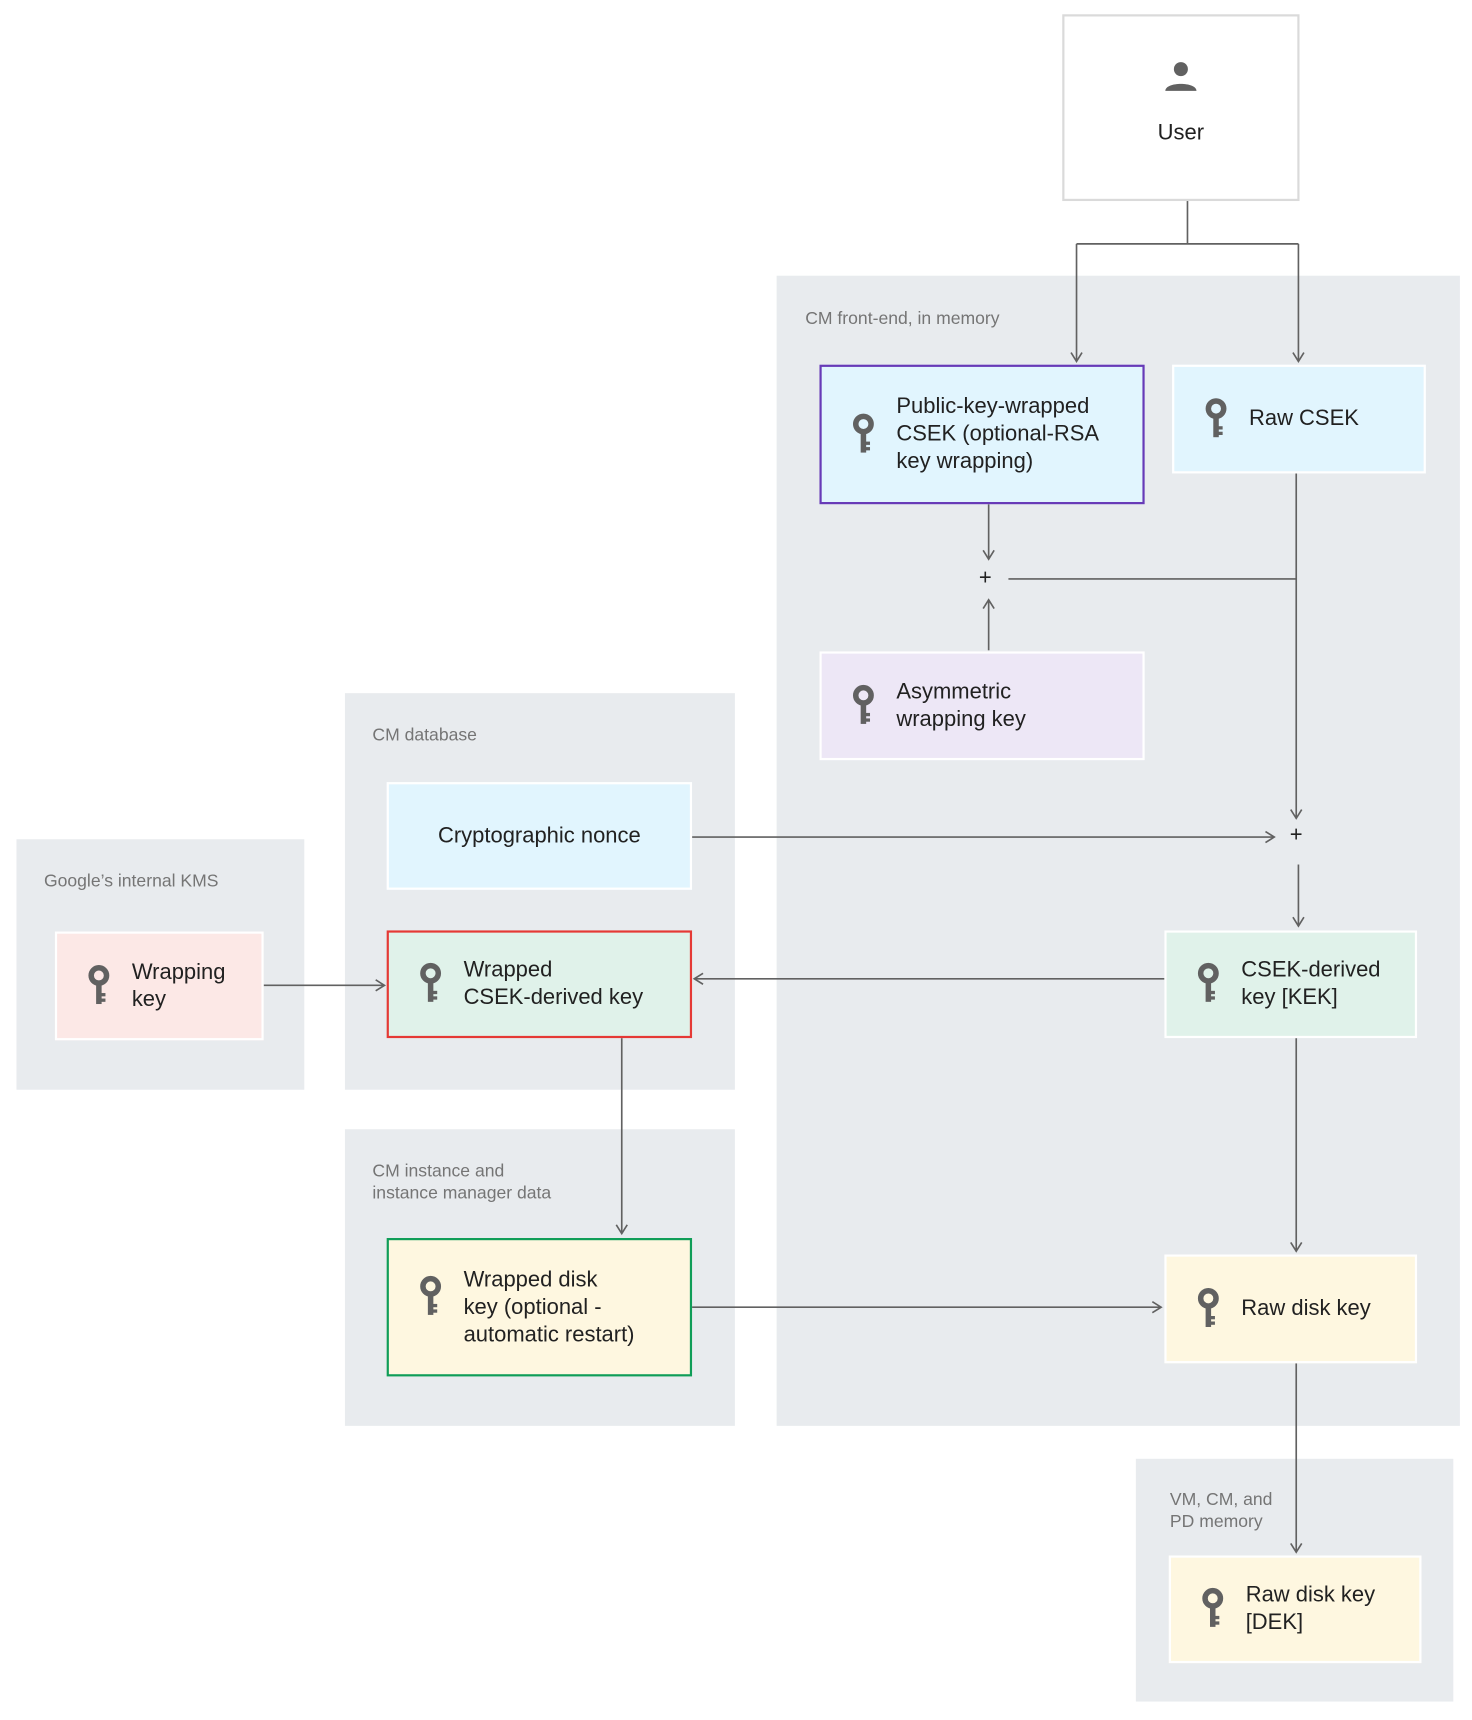 This screenshot has height=1720, width=1472. I want to click on box-label: Raw disk key [DEK], so click(1310, 1608).